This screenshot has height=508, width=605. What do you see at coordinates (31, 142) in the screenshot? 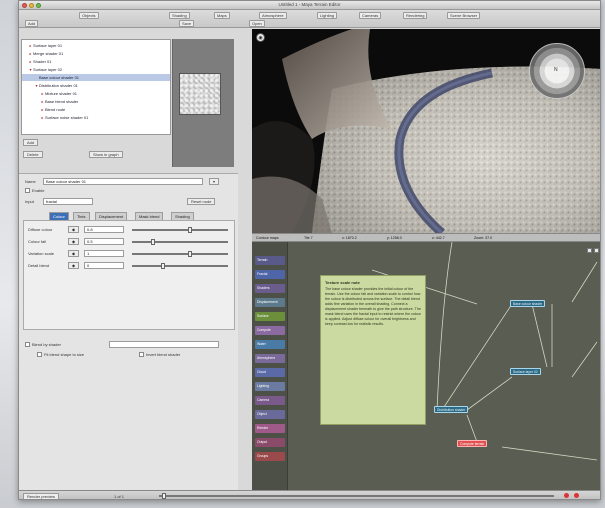
I see `outliner-add-button: Add` at bounding box center [31, 142].